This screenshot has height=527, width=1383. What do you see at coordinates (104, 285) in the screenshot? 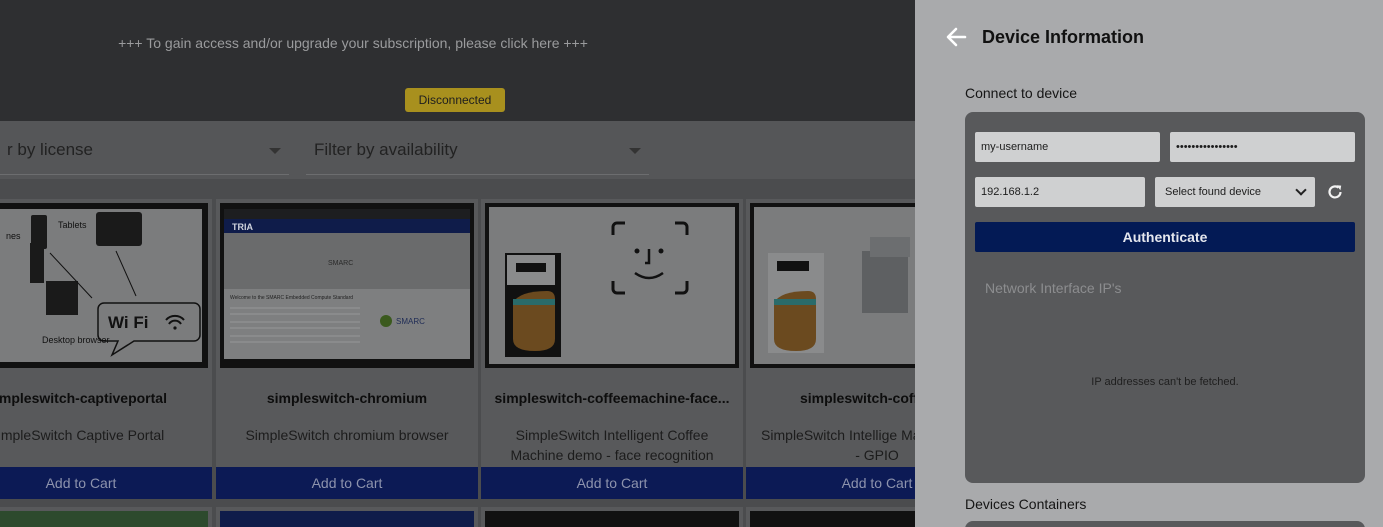
I see `app-thumbnail: Wi Fi Tablets nes Desktop browser` at bounding box center [104, 285].